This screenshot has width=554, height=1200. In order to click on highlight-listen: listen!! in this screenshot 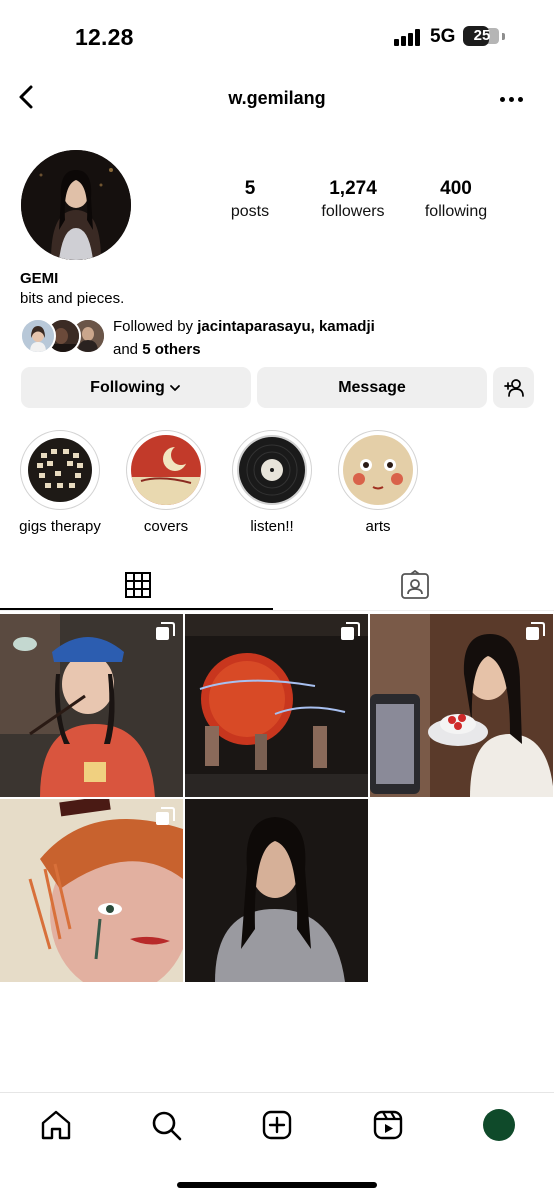, I will do `click(272, 482)`.